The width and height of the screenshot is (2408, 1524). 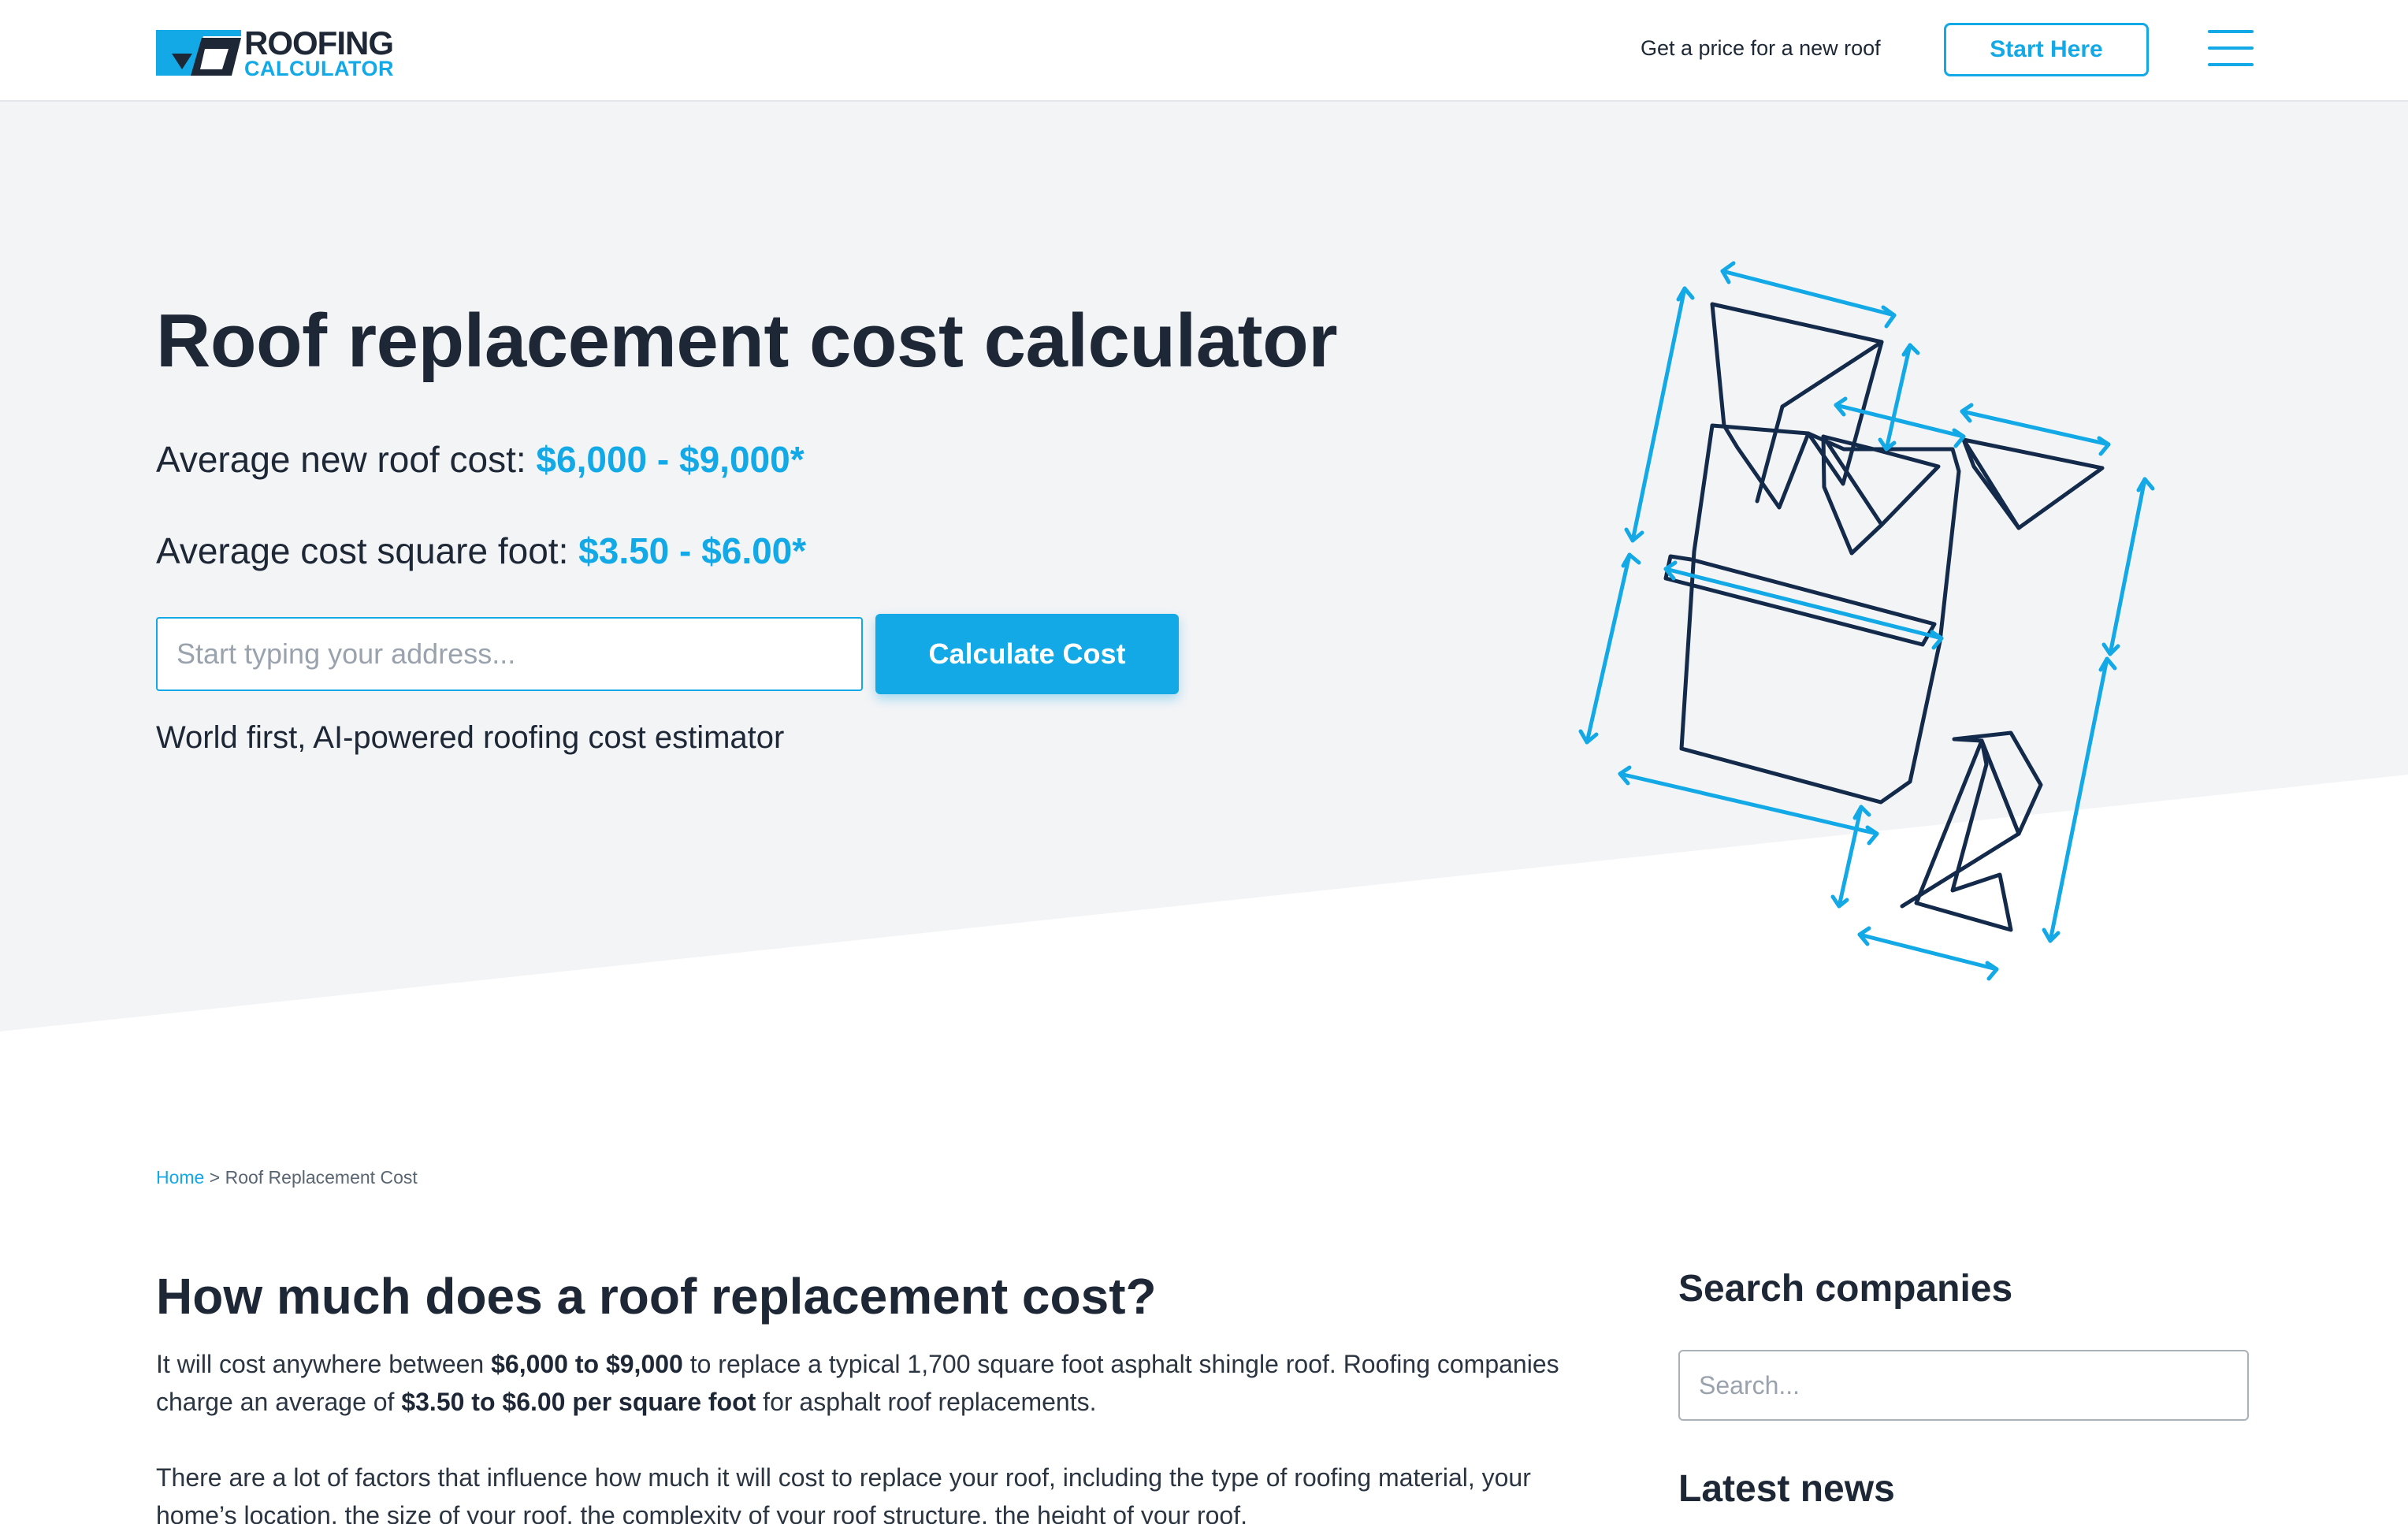 What do you see at coordinates (692, 550) in the screenshot?
I see `average-sqft-cost-value: $3.50 - $6.00*` at bounding box center [692, 550].